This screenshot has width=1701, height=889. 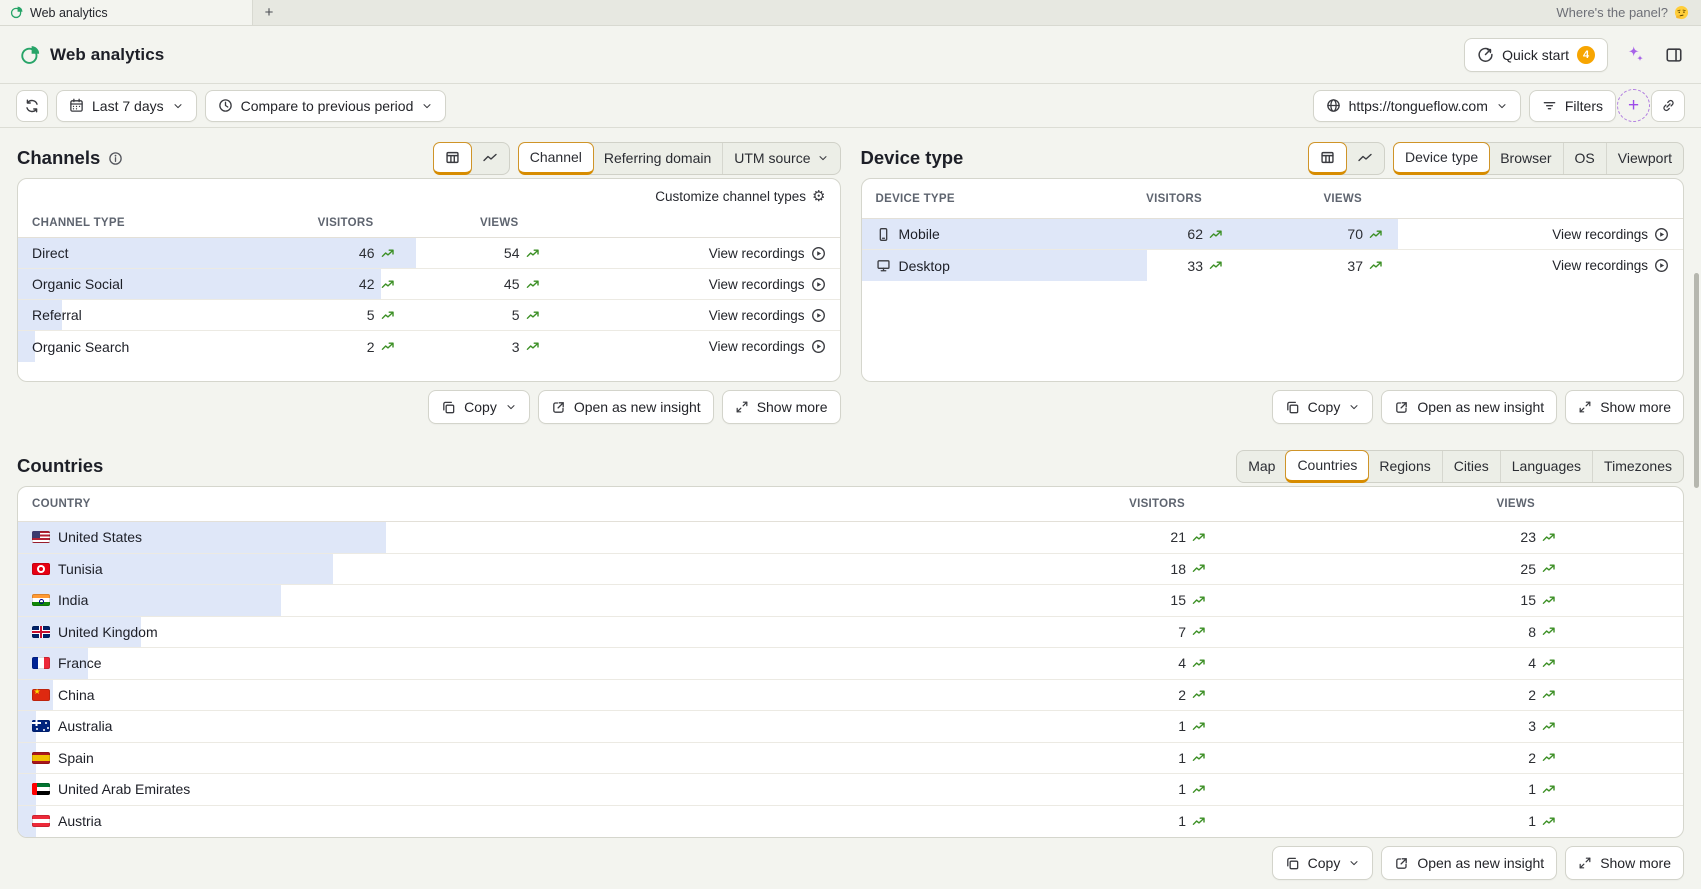 I want to click on date-range-button: Last 7 days, so click(x=126, y=105).